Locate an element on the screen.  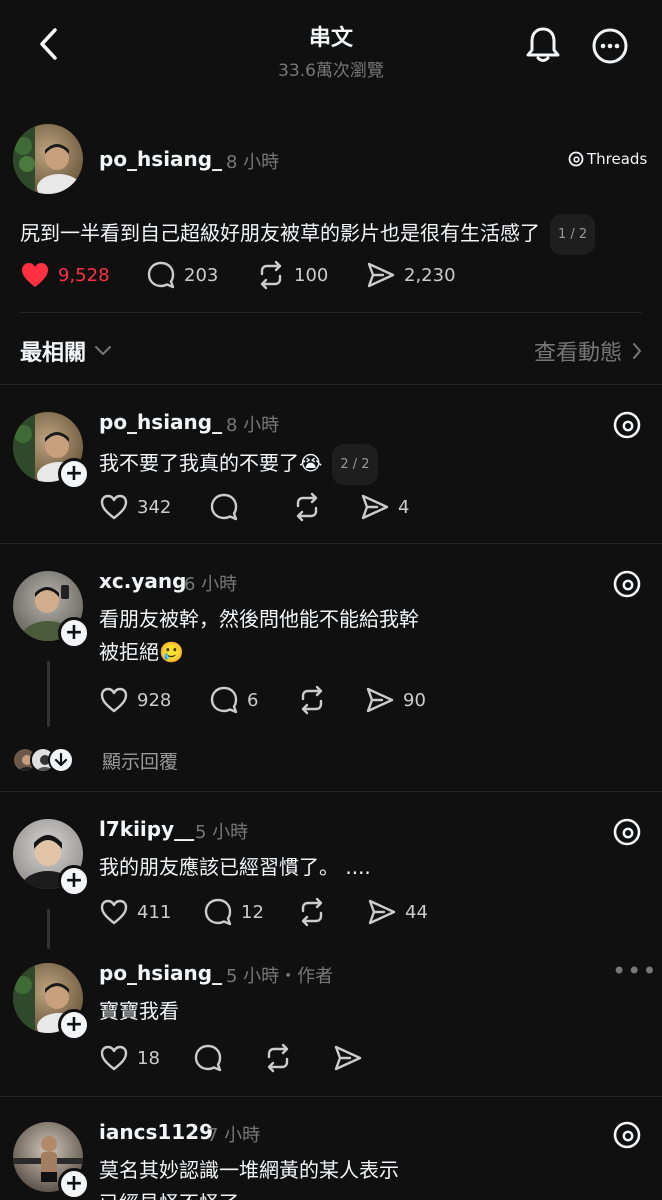
share-count: 2,230 is located at coordinates (430, 275).